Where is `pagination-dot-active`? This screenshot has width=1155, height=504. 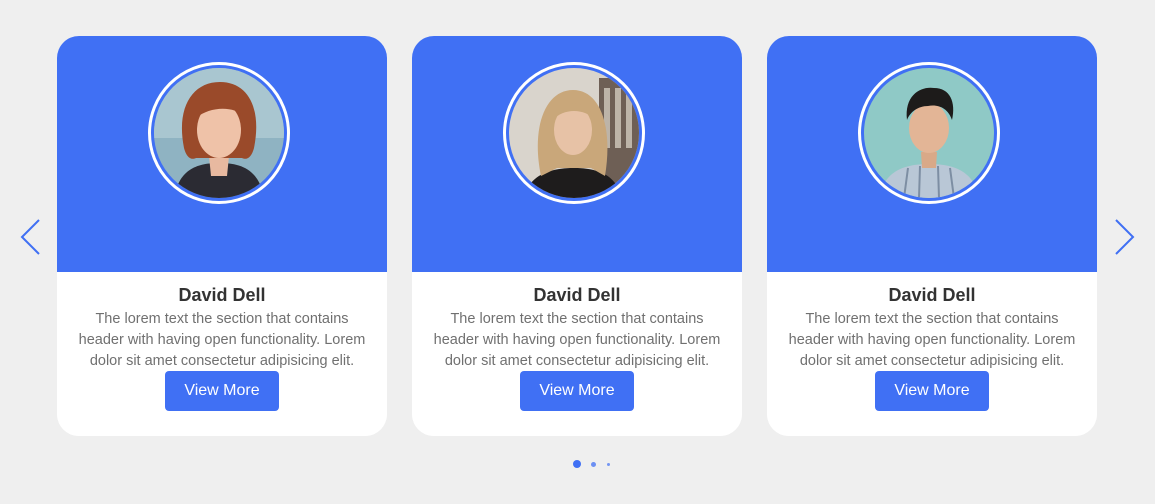 pagination-dot-active is located at coordinates (577, 464).